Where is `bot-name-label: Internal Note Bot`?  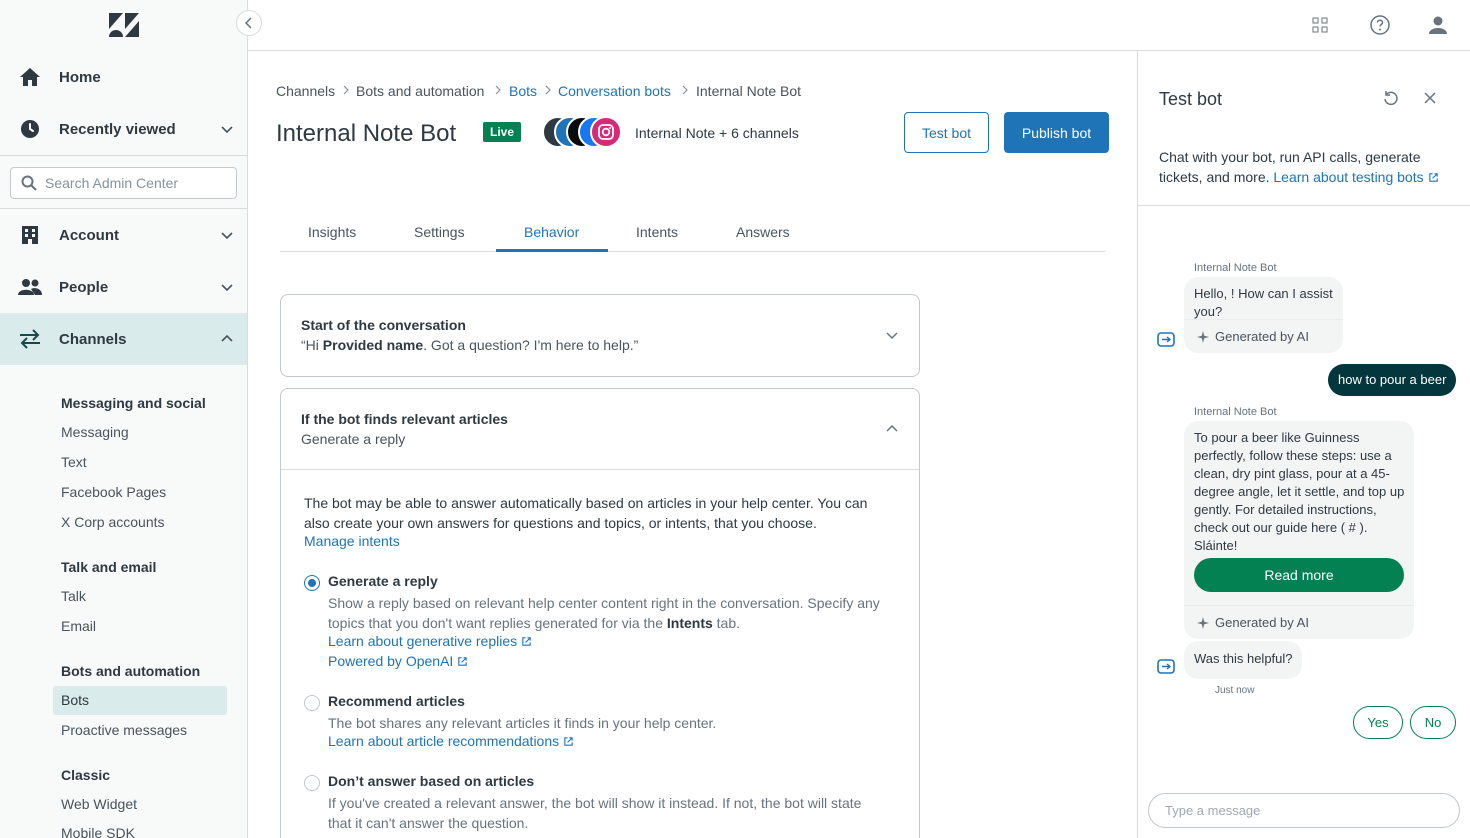 bot-name-label: Internal Note Bot is located at coordinates (1235, 412).